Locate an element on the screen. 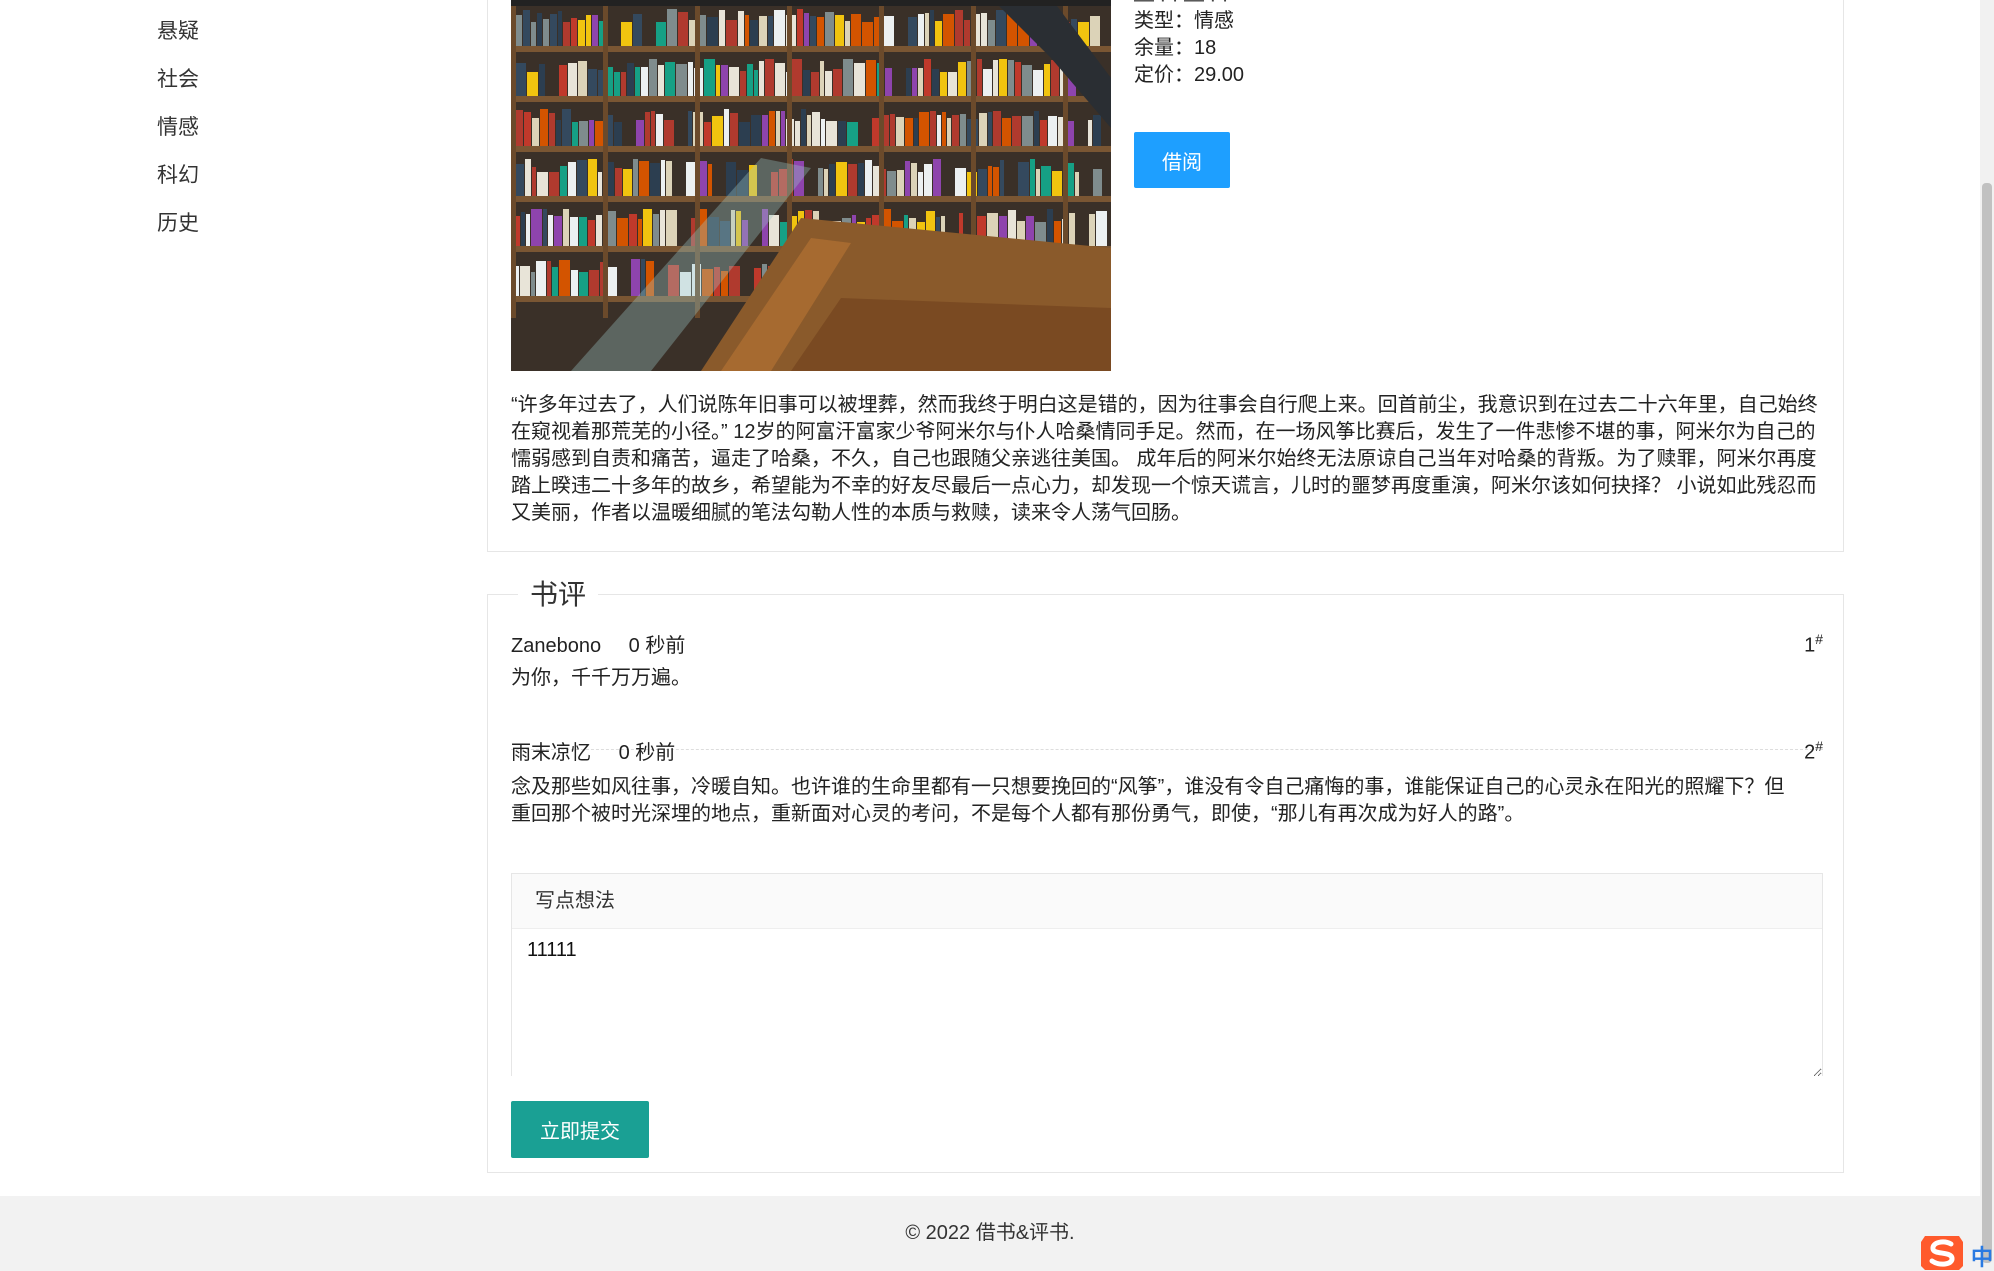  category-sidebar: 悬疑 社会 情感 科幻 历史 is located at coordinates (178, 132).